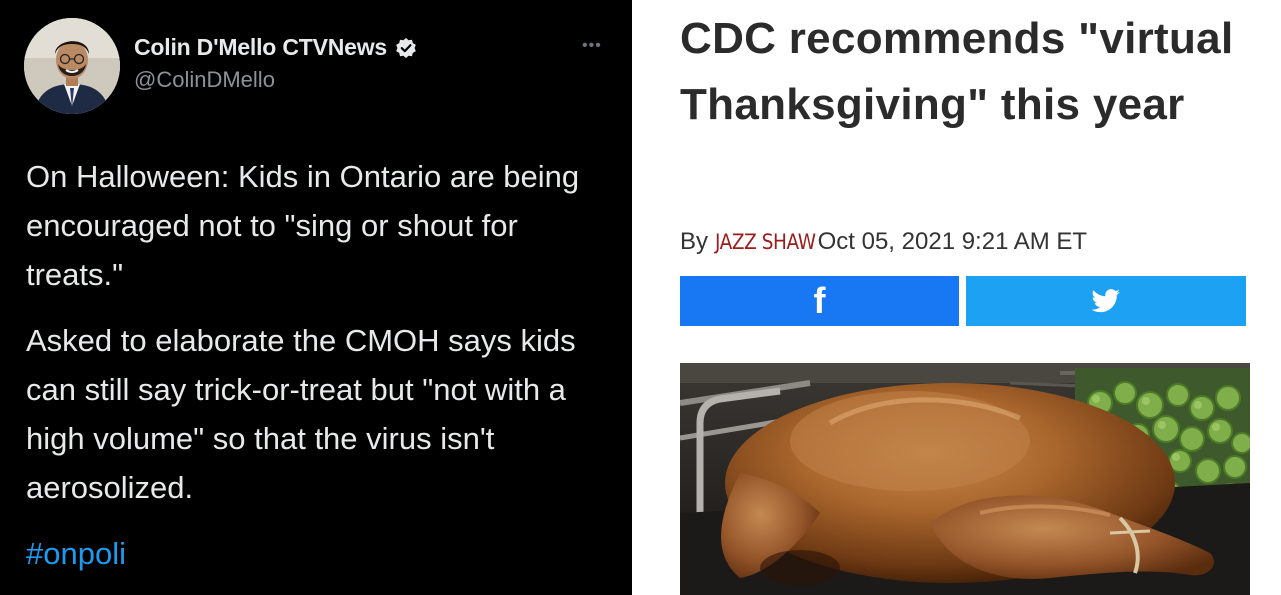 The height and width of the screenshot is (595, 1281). What do you see at coordinates (321, 553) in the screenshot?
I see `tweet-hashtag-line: #onpoli` at bounding box center [321, 553].